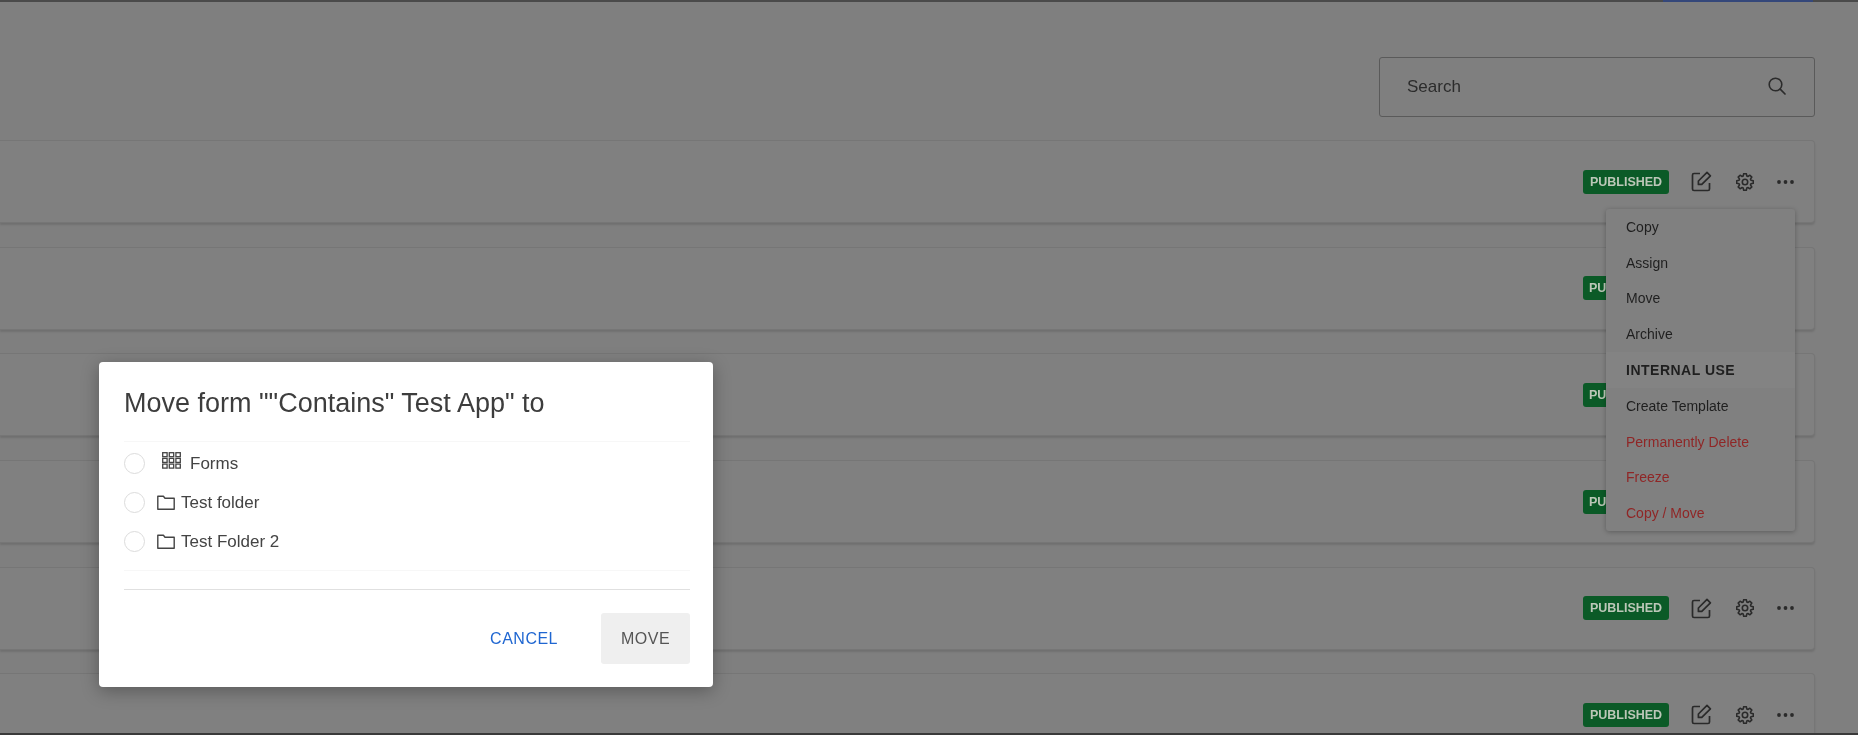 The width and height of the screenshot is (1858, 735). Describe the element at coordinates (1700, 370) in the screenshot. I see `menu-section-header: INTERNAL USE` at that location.